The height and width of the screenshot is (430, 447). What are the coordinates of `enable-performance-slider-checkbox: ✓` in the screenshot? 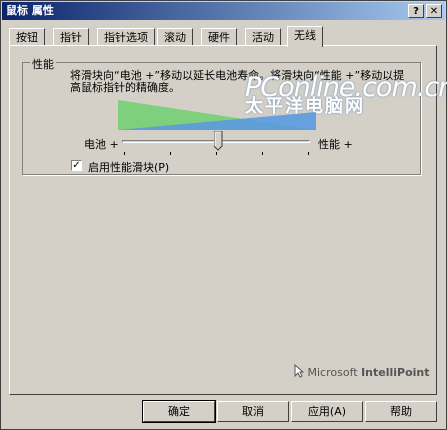 It's located at (76, 165).